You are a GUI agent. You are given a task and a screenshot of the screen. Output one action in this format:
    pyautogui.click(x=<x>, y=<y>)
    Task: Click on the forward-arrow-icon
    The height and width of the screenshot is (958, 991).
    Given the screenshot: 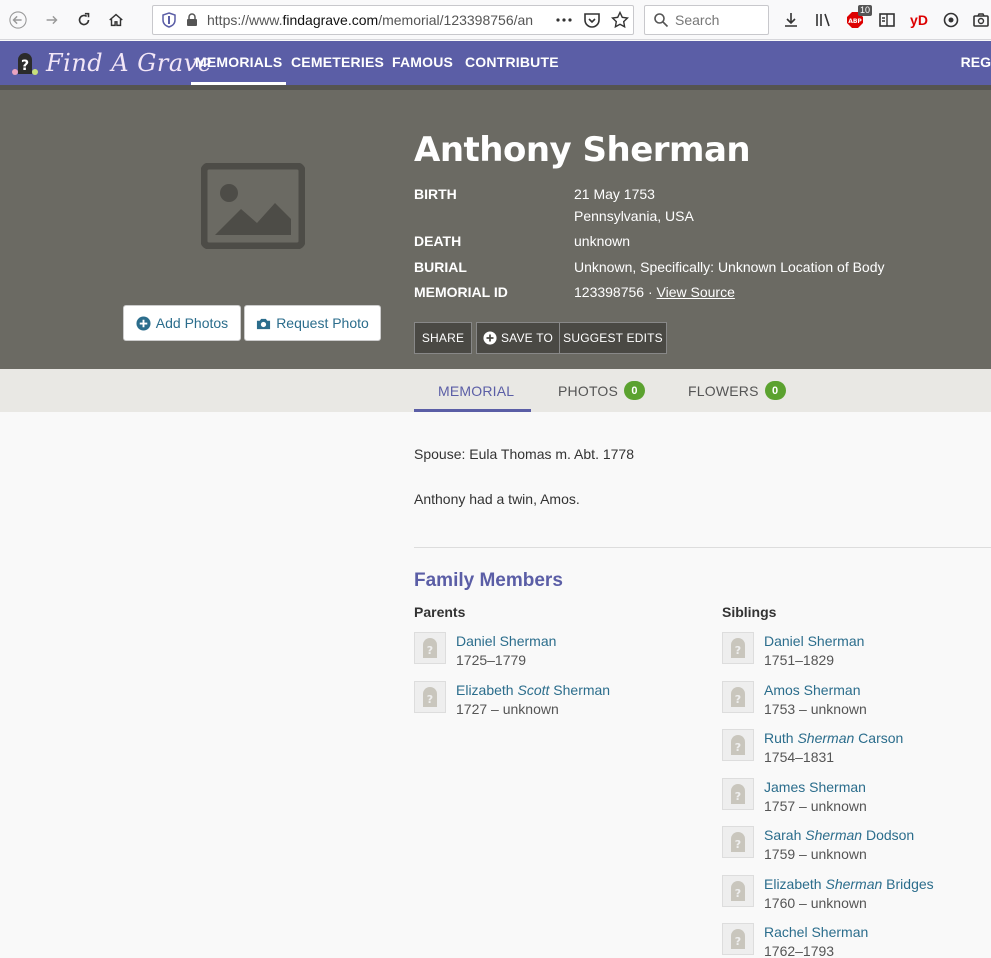 What is the action you would take?
    pyautogui.click(x=52, y=20)
    